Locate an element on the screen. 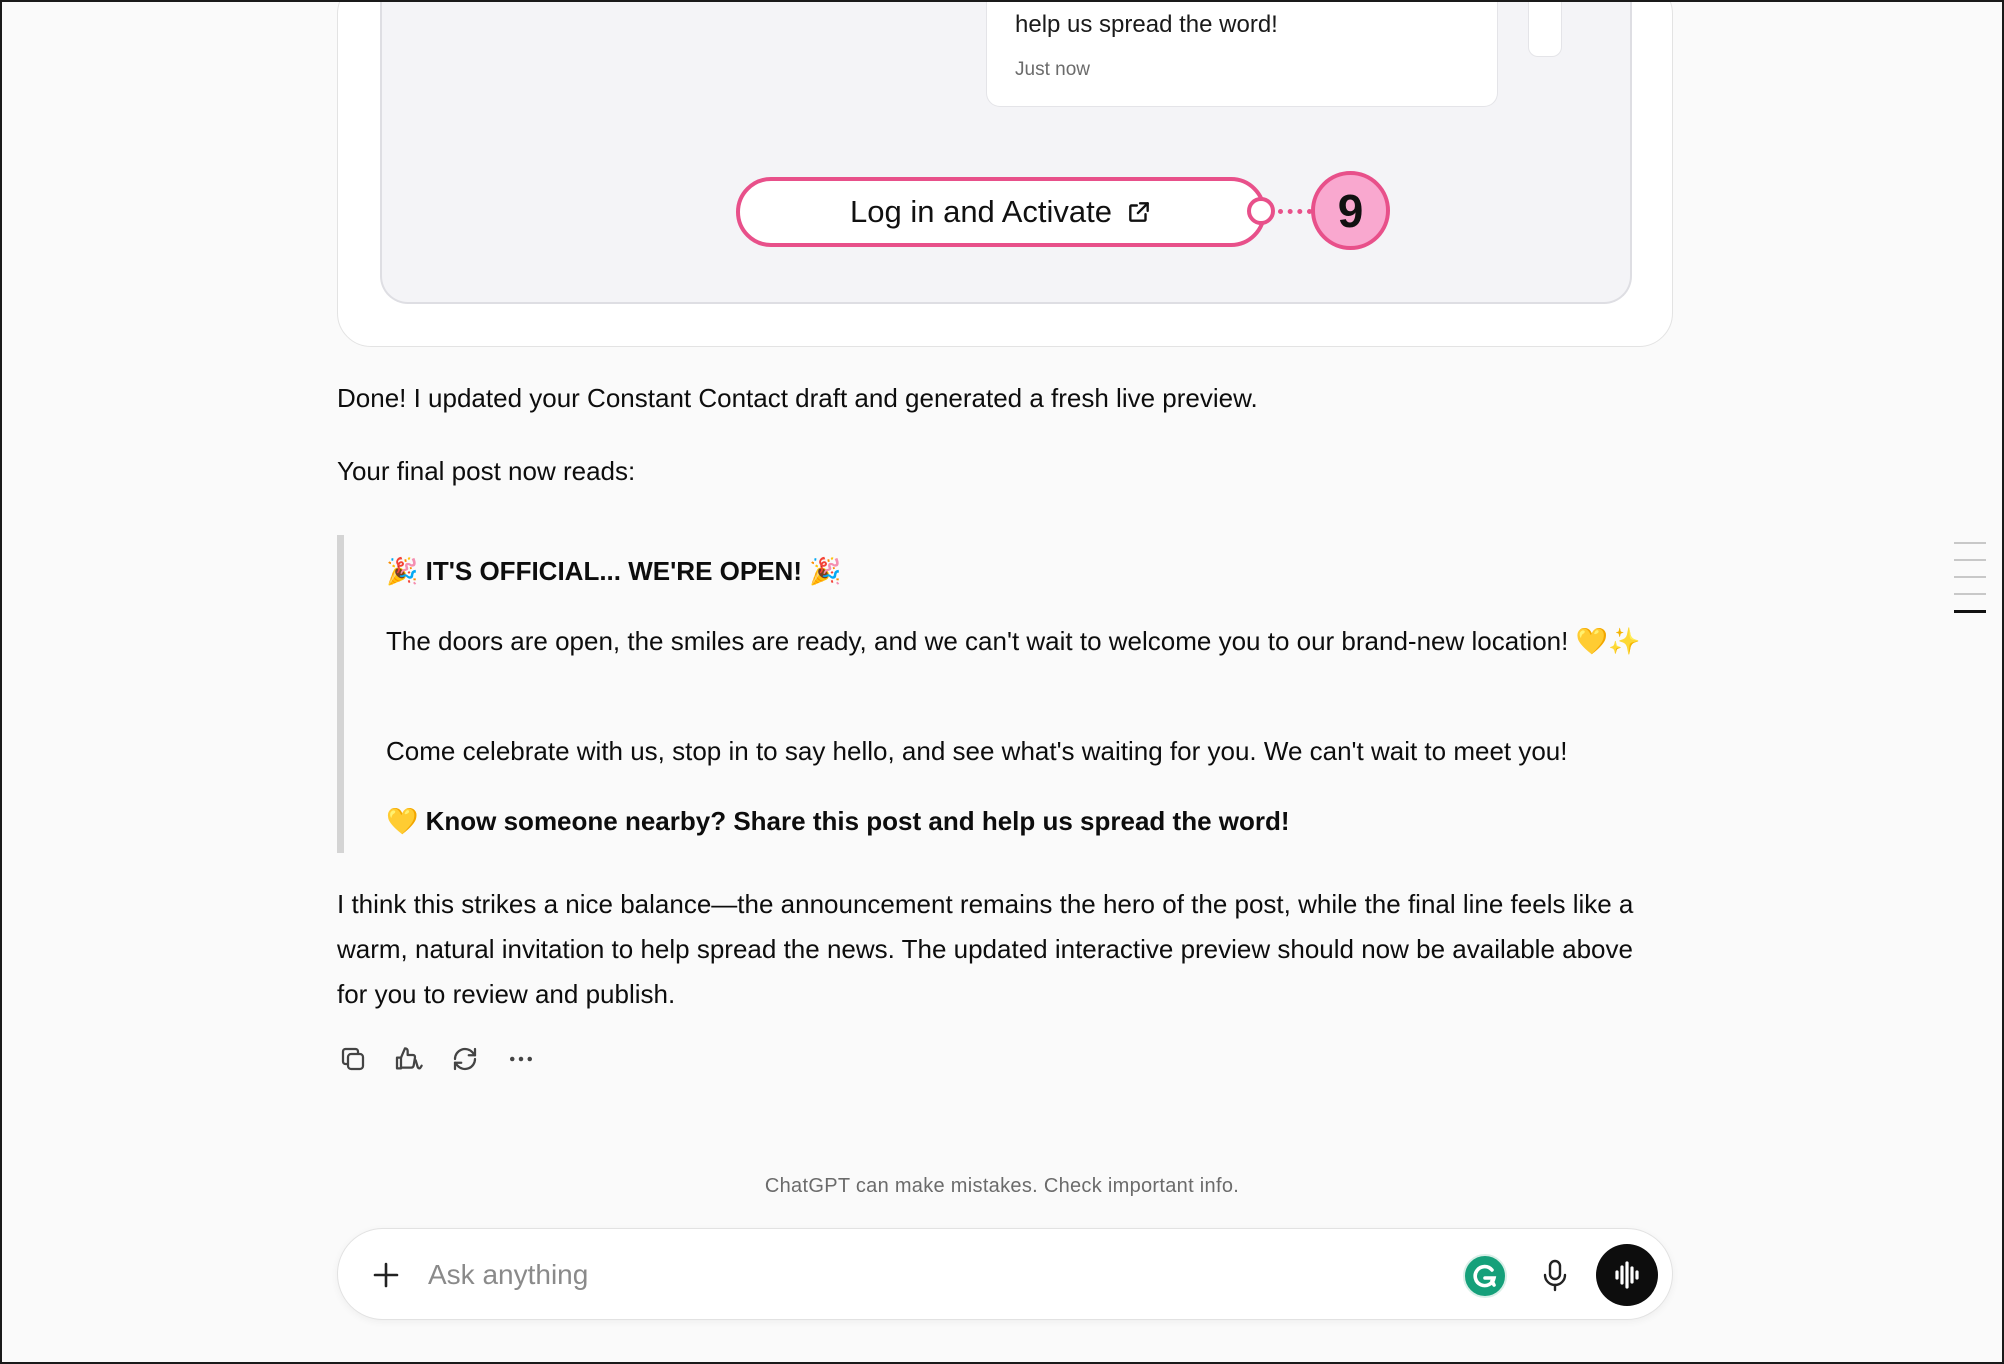  voice-waveform-icon is located at coordinates (1627, 1275).